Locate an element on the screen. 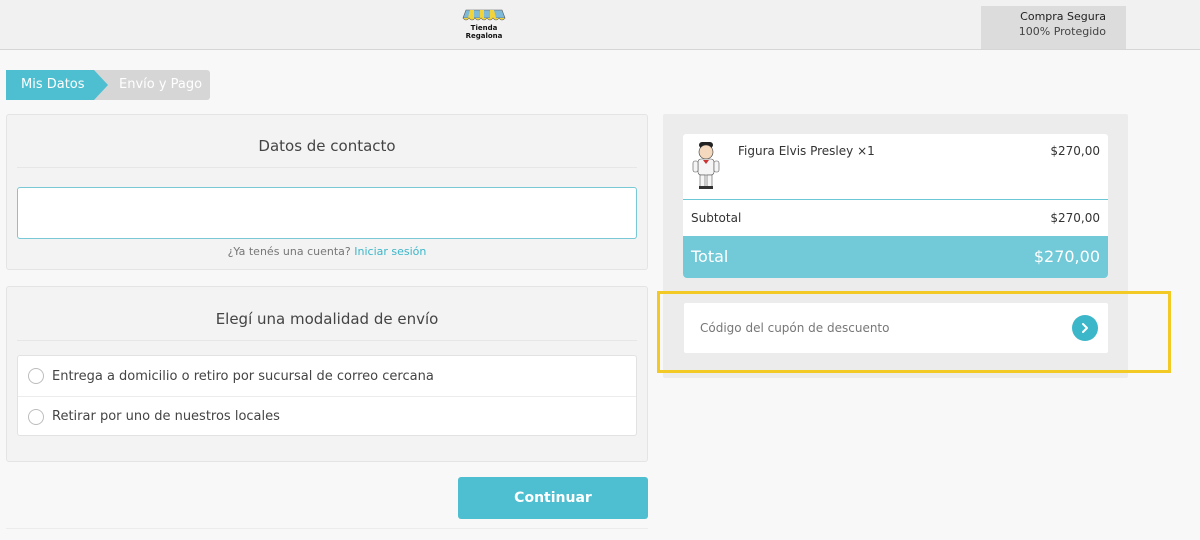 Image resolution: width=1200 pixels, height=540 pixels. product-name: Figura Elvis Presley ×1 is located at coordinates (806, 151).